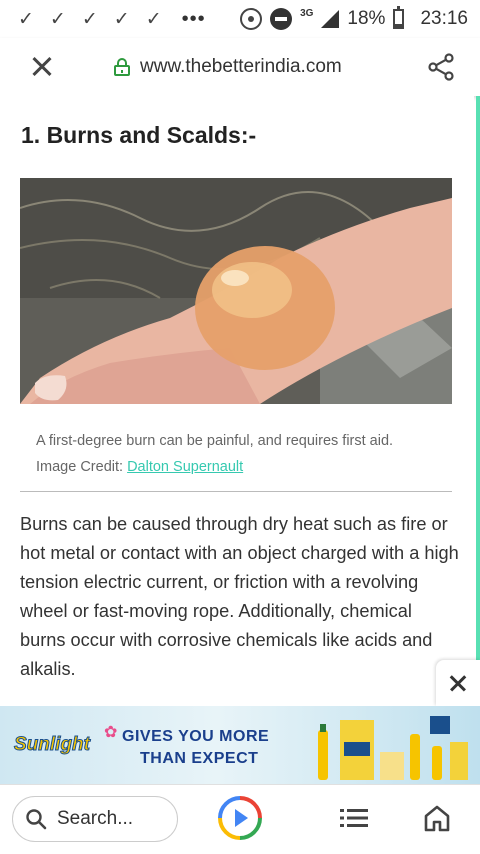 This screenshot has width=480, height=854. Describe the element at coordinates (399, 17) in the screenshot. I see `battery-icon` at that location.